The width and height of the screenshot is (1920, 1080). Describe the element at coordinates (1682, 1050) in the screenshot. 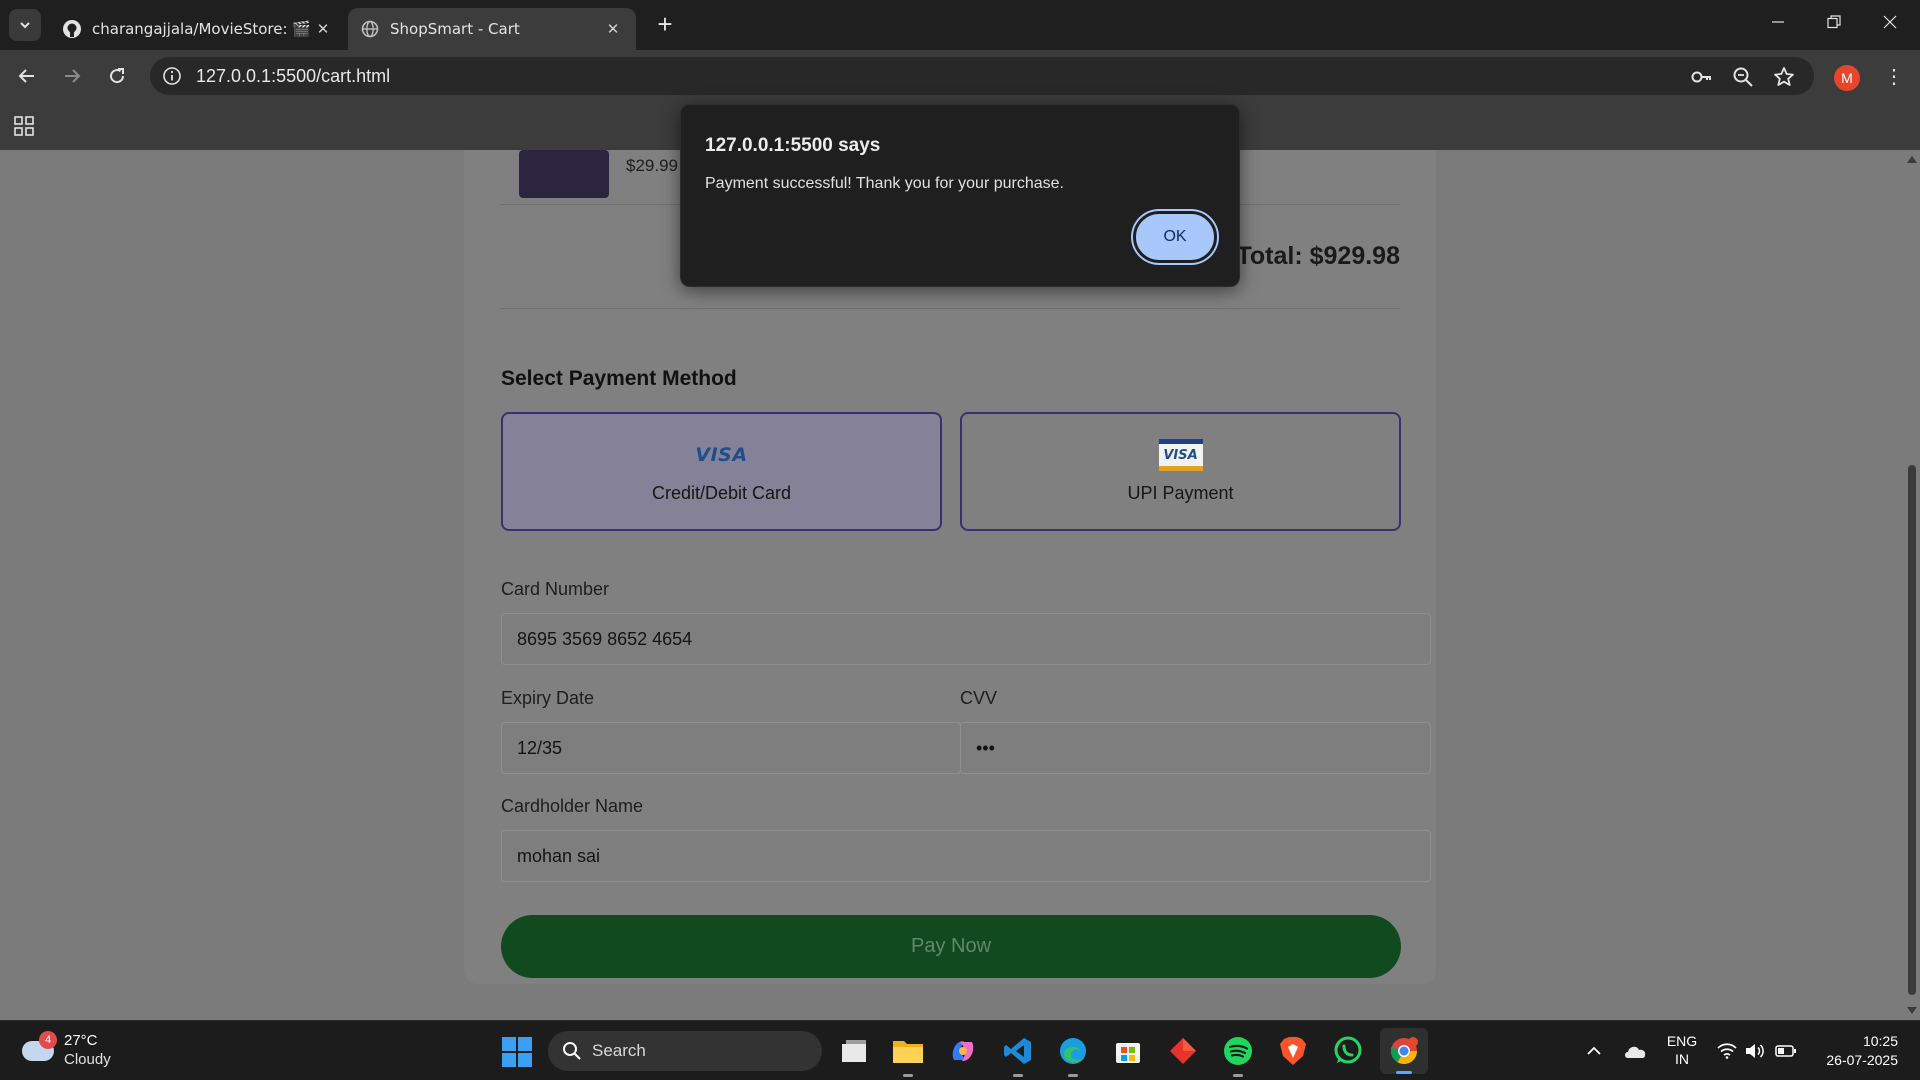

I see `language-indicator: ENG IN` at that location.